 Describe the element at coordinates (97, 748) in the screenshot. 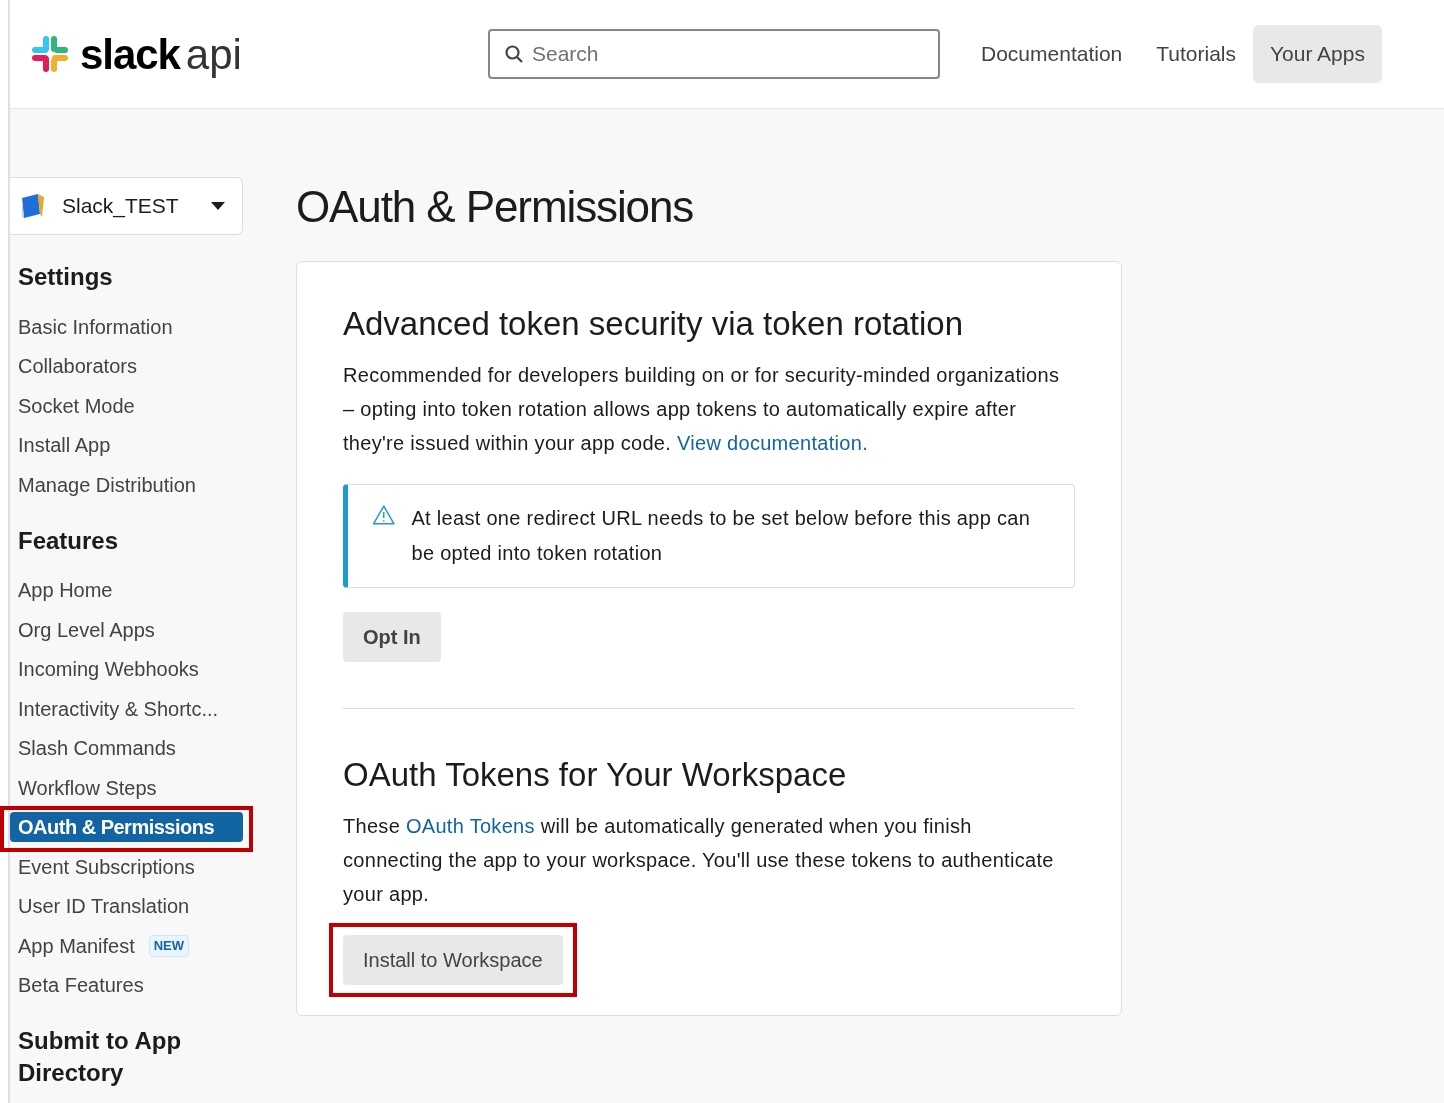

I see `sidebar-item: Slash Commands` at that location.